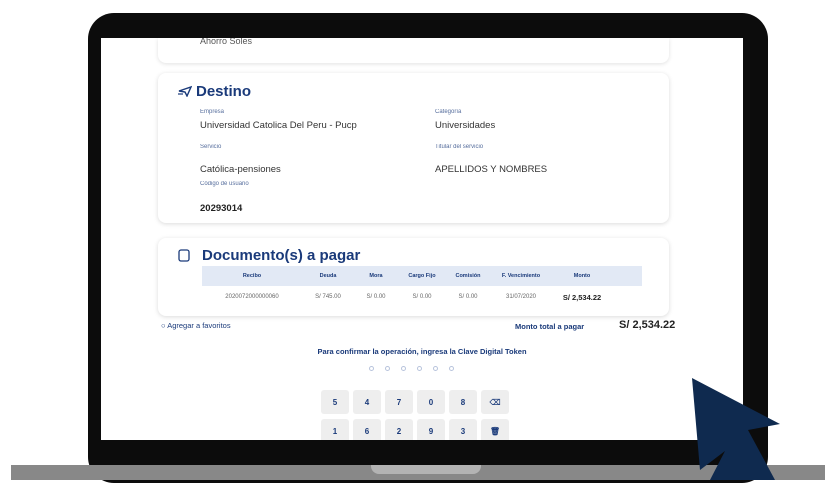  What do you see at coordinates (252, 276) in the screenshot?
I see `col-recibo: Recibo` at bounding box center [252, 276].